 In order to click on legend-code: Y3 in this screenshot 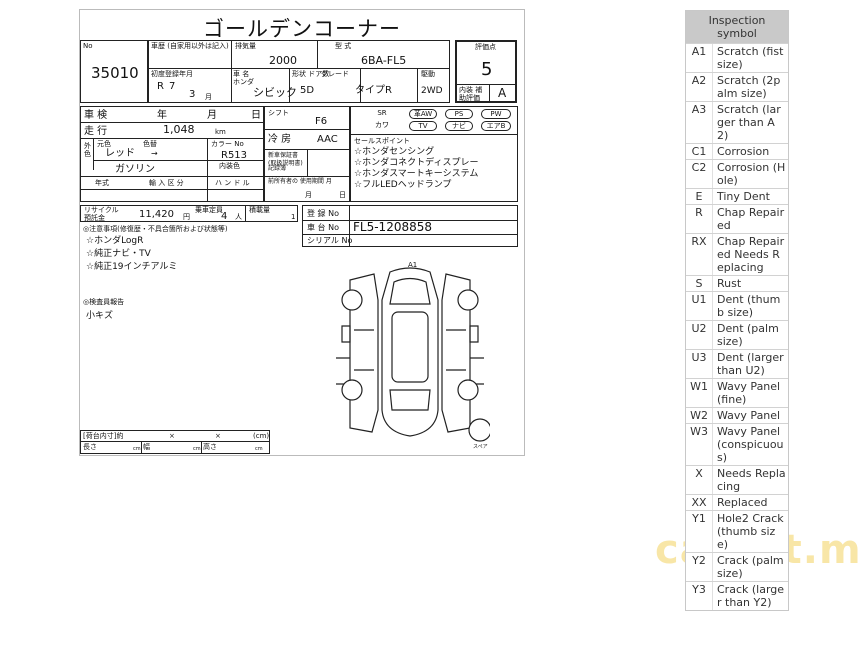, I will do `click(699, 589)`.